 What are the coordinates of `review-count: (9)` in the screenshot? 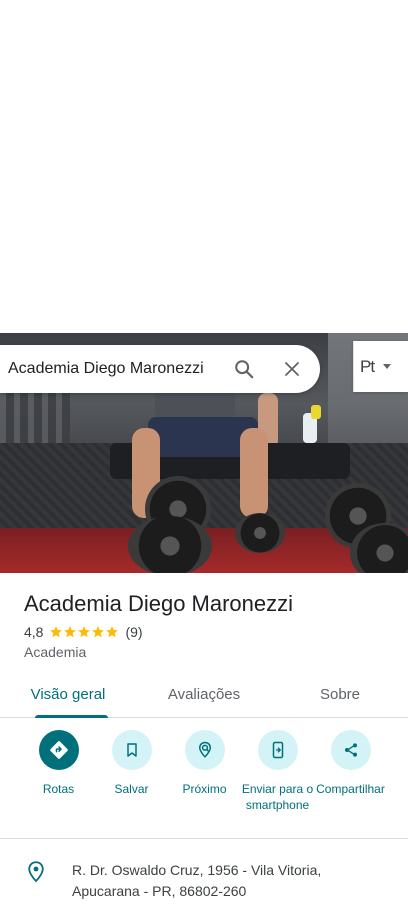 It's located at (134, 632).